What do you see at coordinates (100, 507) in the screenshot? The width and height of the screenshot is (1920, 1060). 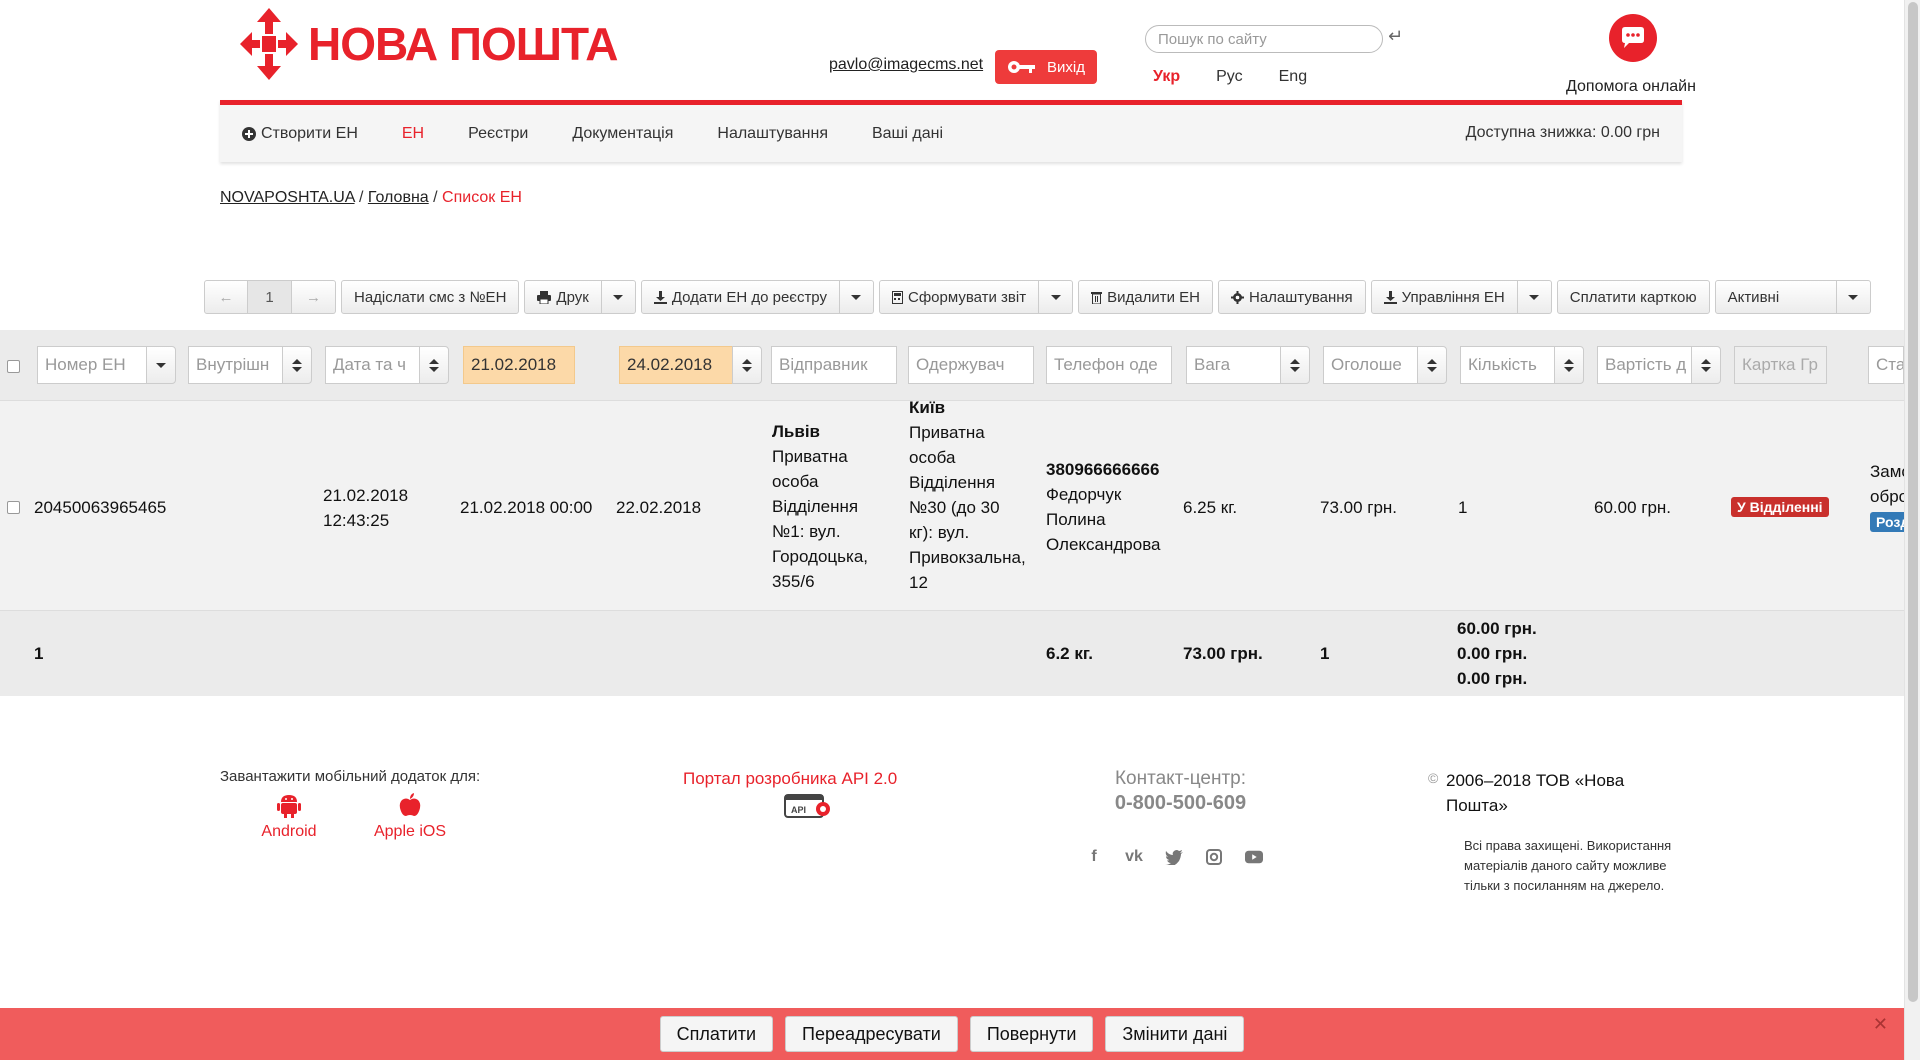 I see `en-number: 20450063965465` at bounding box center [100, 507].